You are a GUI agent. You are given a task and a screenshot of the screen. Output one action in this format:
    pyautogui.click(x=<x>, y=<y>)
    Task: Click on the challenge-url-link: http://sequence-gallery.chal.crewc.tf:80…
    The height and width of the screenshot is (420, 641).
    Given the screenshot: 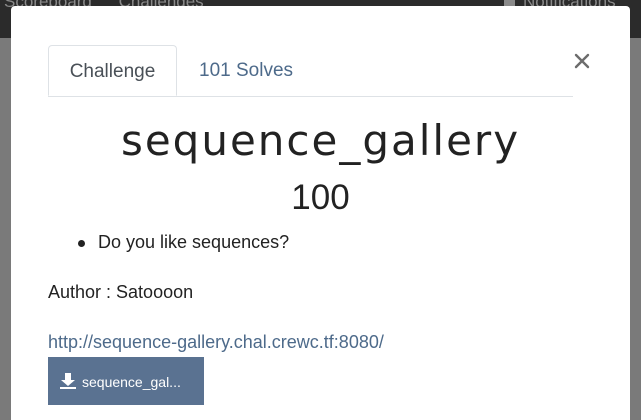 What is the action you would take?
    pyautogui.click(x=216, y=342)
    